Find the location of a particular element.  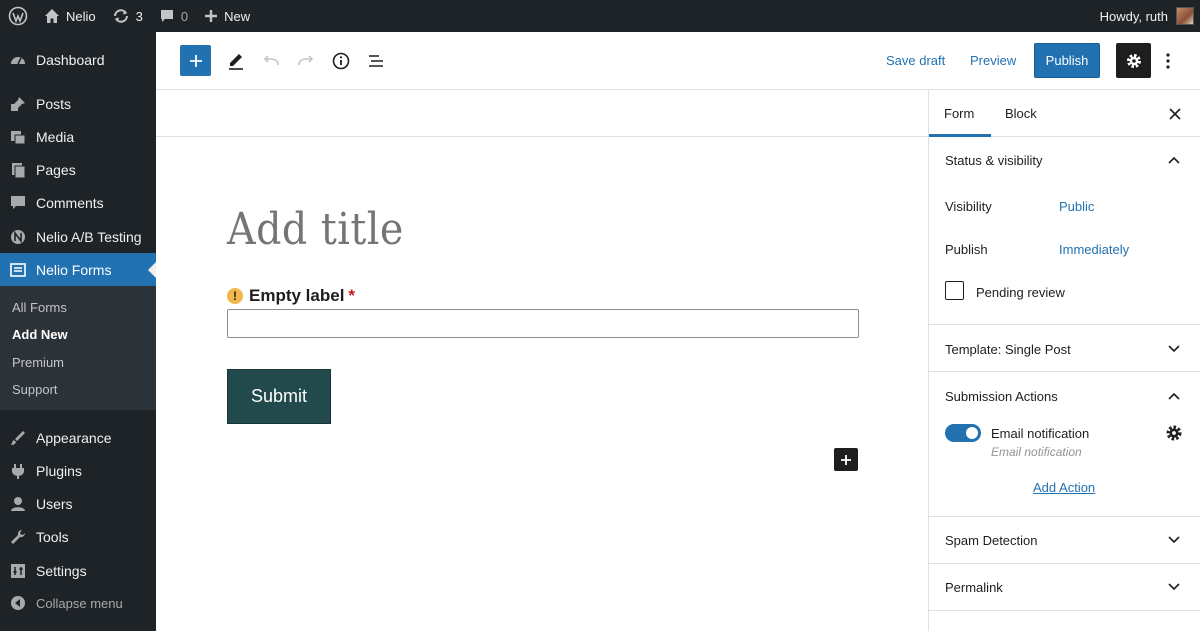

action-settings-button is located at coordinates (1174, 433).